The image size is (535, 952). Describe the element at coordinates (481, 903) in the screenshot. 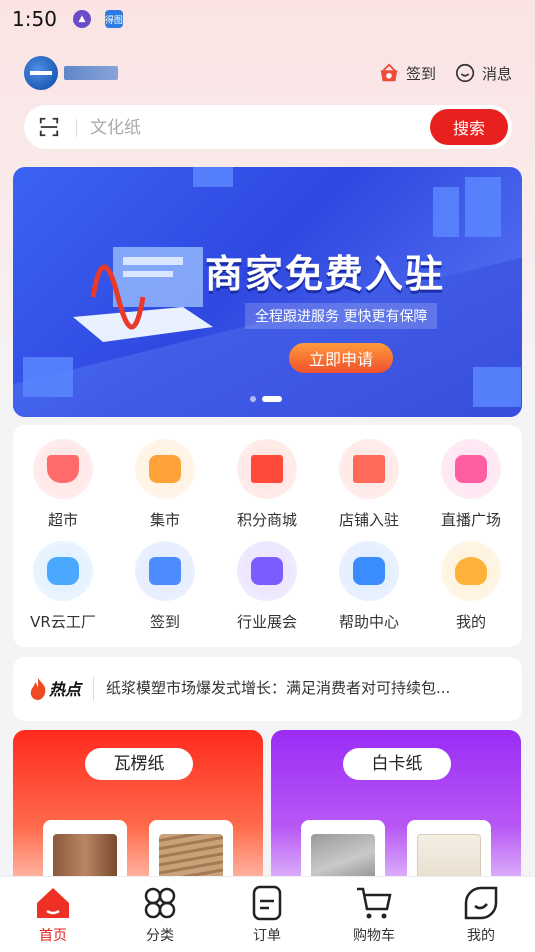

I see `profile-leaf-icon` at that location.